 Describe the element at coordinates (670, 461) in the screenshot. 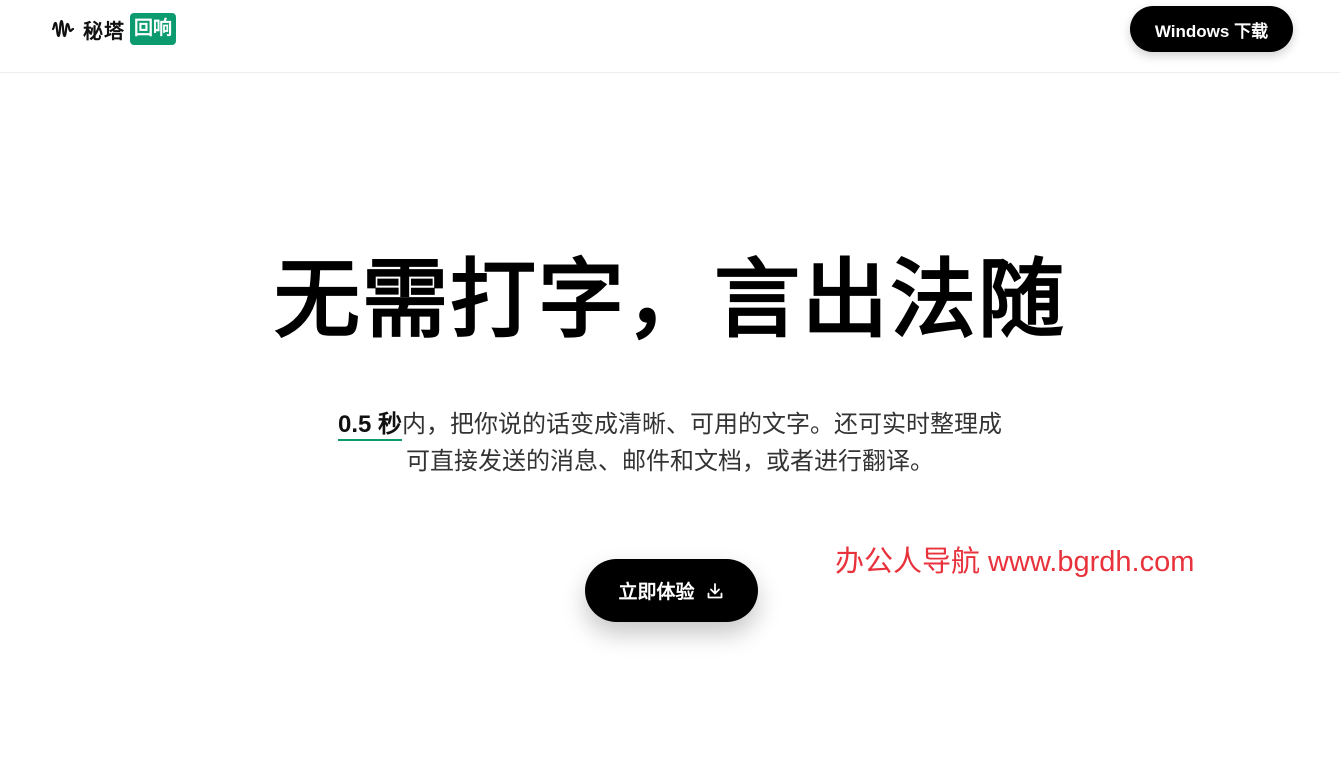

I see `desc-line2: 可直接发送的消息、邮件和文档，或者进行翻译。` at that location.